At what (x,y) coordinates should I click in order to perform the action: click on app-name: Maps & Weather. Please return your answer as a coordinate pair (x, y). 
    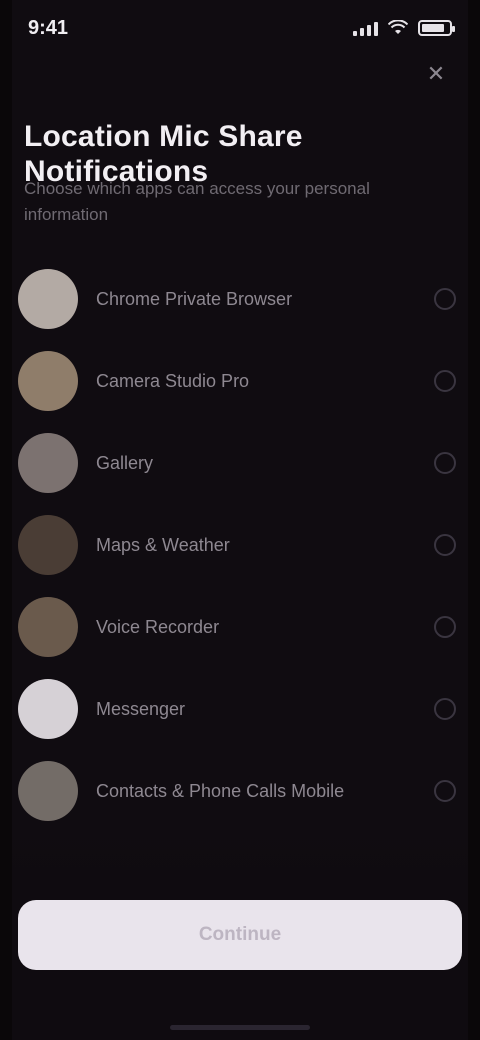
    Looking at the image, I should click on (163, 544).